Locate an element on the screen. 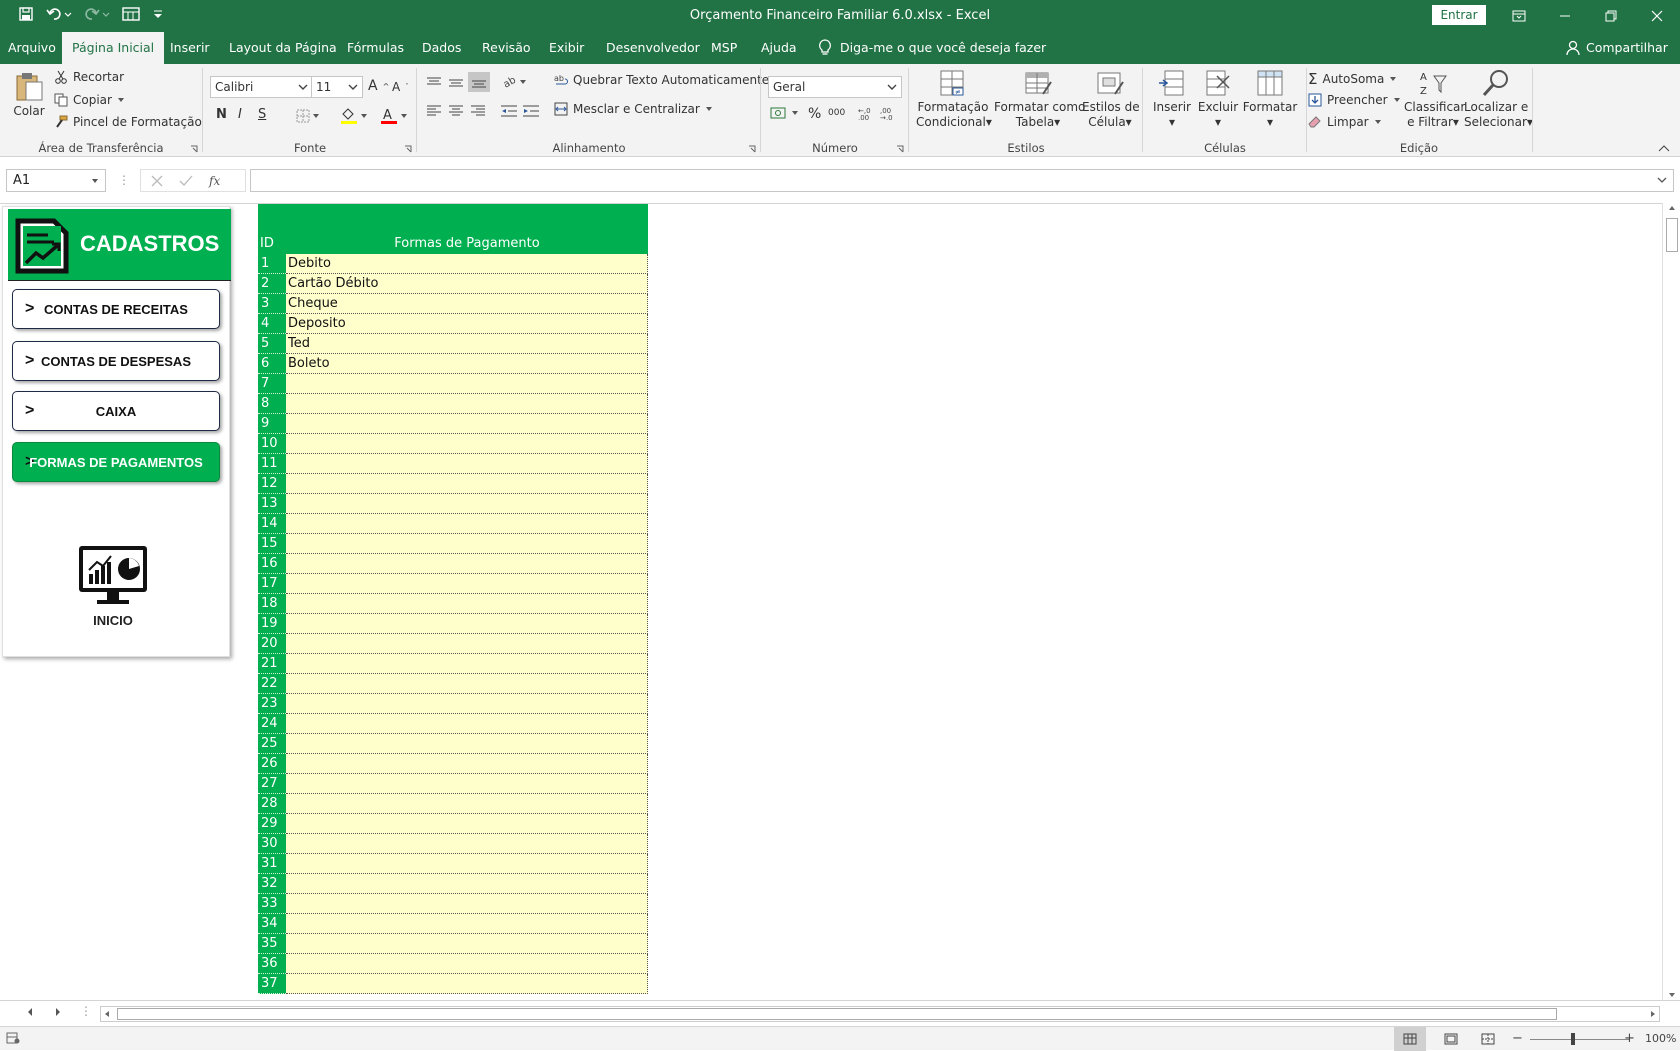 The image size is (1680, 1051). row-id-cell: 14 is located at coordinates (272, 524).